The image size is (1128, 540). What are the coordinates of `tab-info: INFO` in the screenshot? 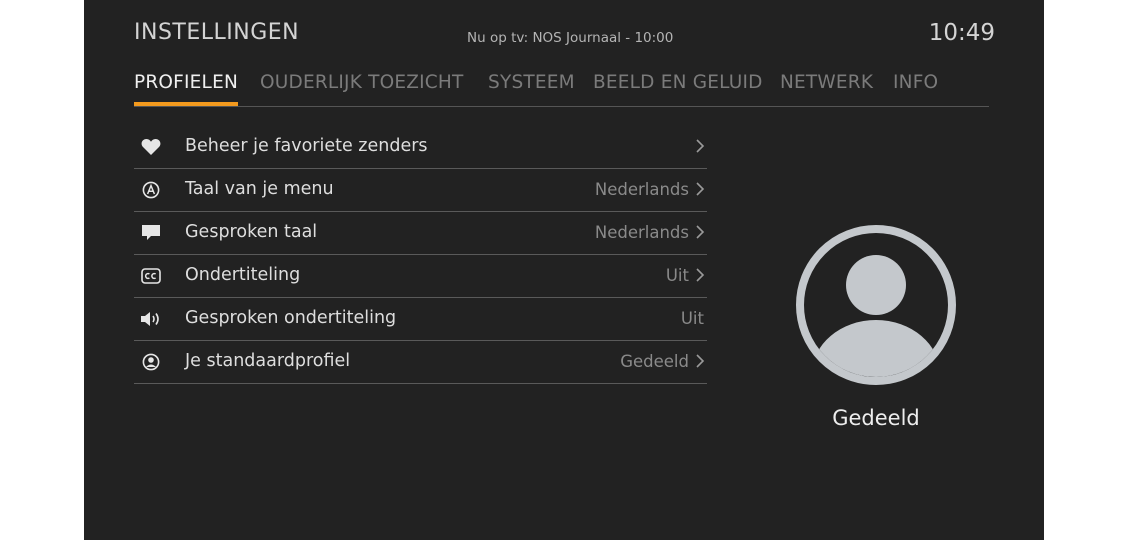 It's located at (915, 82).